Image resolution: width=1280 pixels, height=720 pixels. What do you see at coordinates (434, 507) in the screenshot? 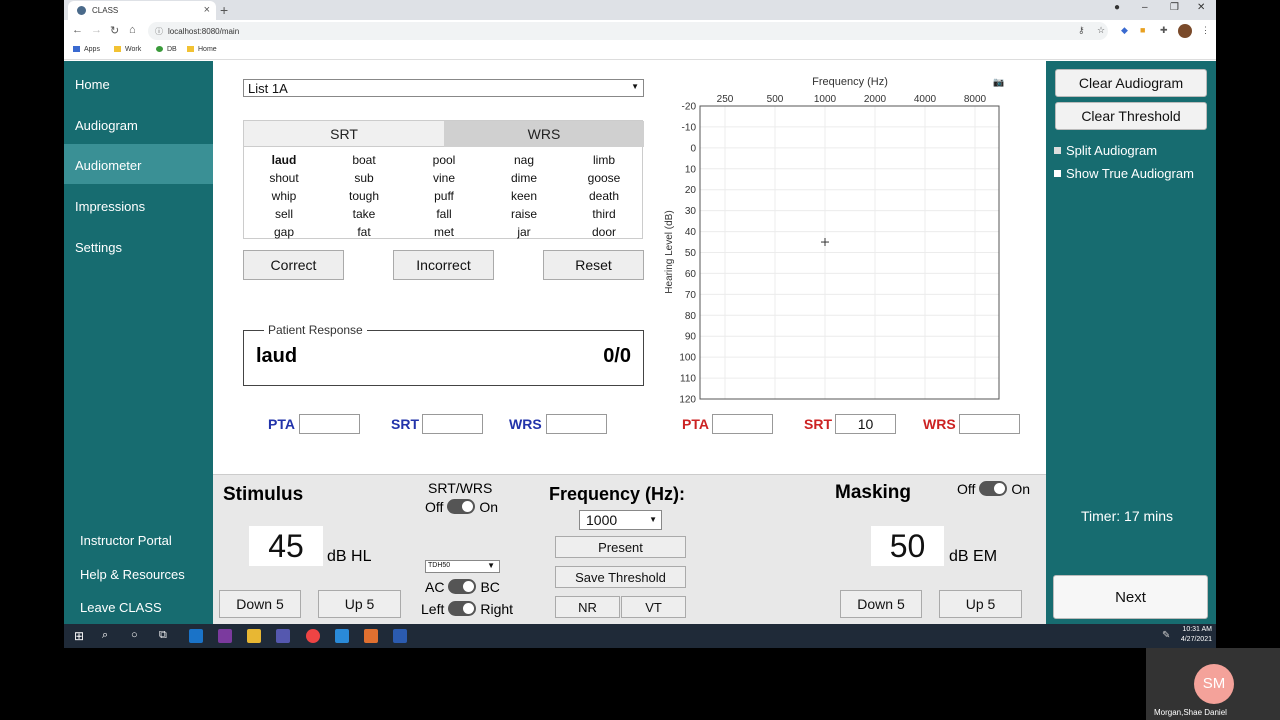
I see `srt-wrs-off-label: Off` at bounding box center [434, 507].